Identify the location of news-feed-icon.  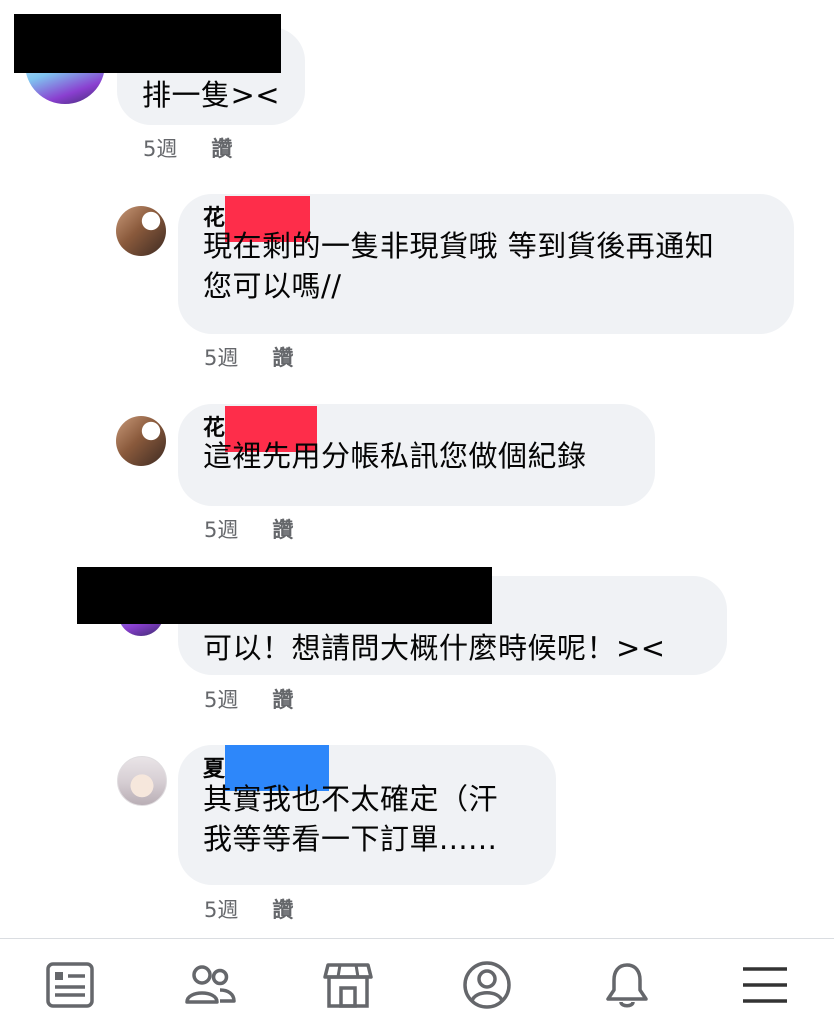
(70, 985).